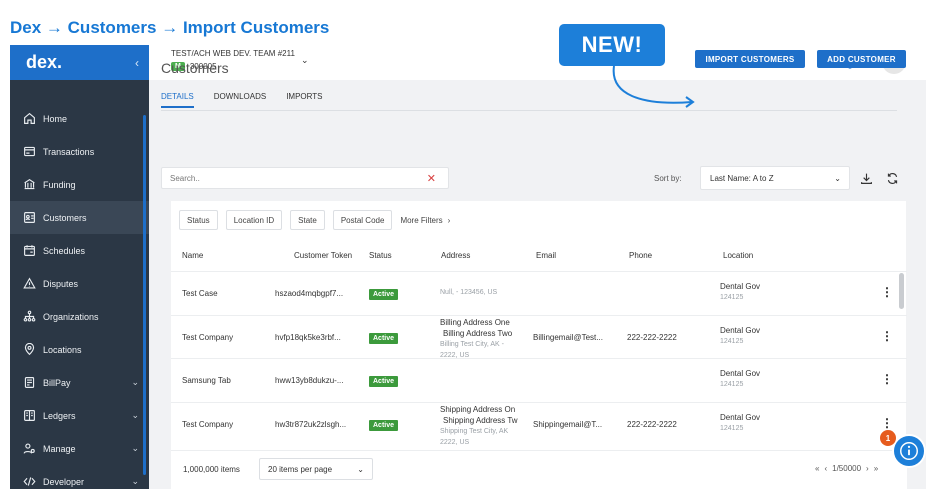  What do you see at coordinates (192, 255) in the screenshot?
I see `column-header-name: Name` at bounding box center [192, 255].